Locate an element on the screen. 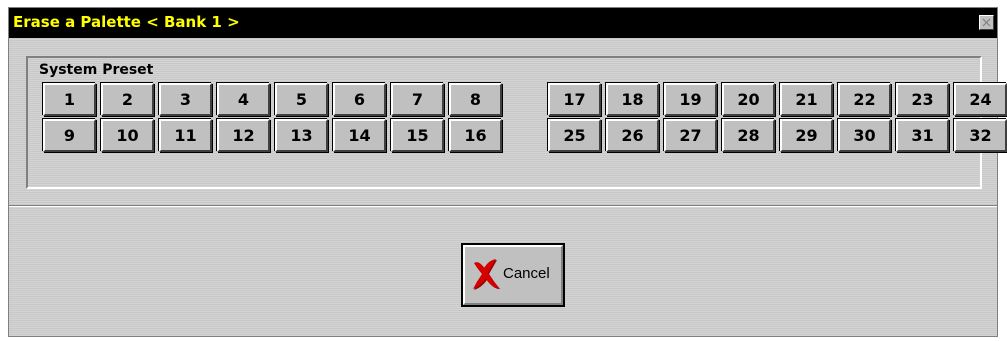 The height and width of the screenshot is (341, 1007). preset-button-26: 26 is located at coordinates (632, 135).